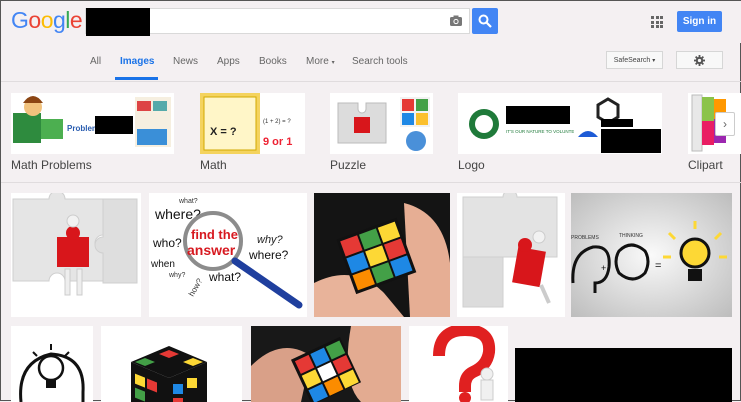  I want to click on word-why: why?, so click(270, 240).